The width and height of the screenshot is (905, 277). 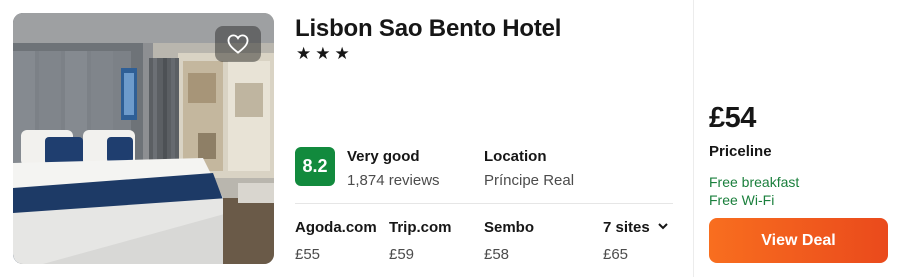 What do you see at coordinates (393, 180) in the screenshot?
I see `review-count: 1,874 reviews` at bounding box center [393, 180].